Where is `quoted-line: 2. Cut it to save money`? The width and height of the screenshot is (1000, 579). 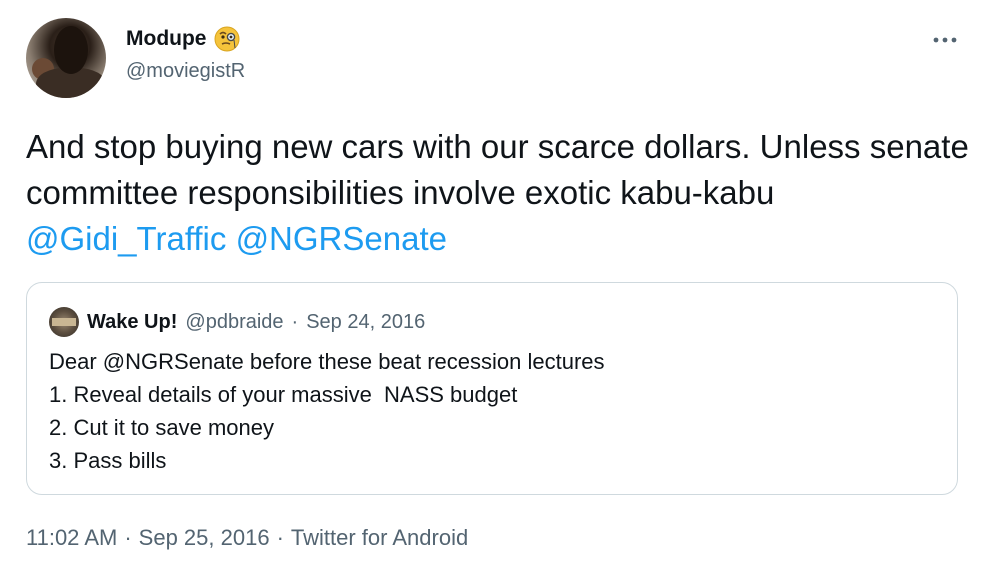 quoted-line: 2. Cut it to save money is located at coordinates (161, 427).